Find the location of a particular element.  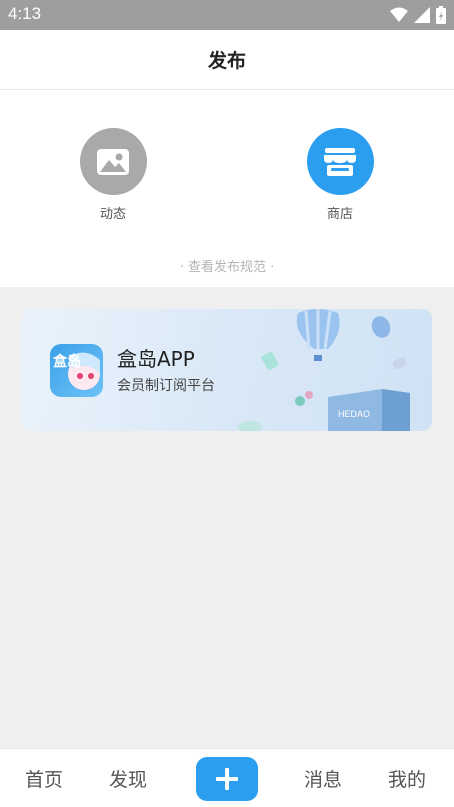

view-rules-link: · 查看发布规范 · is located at coordinates (227, 265).